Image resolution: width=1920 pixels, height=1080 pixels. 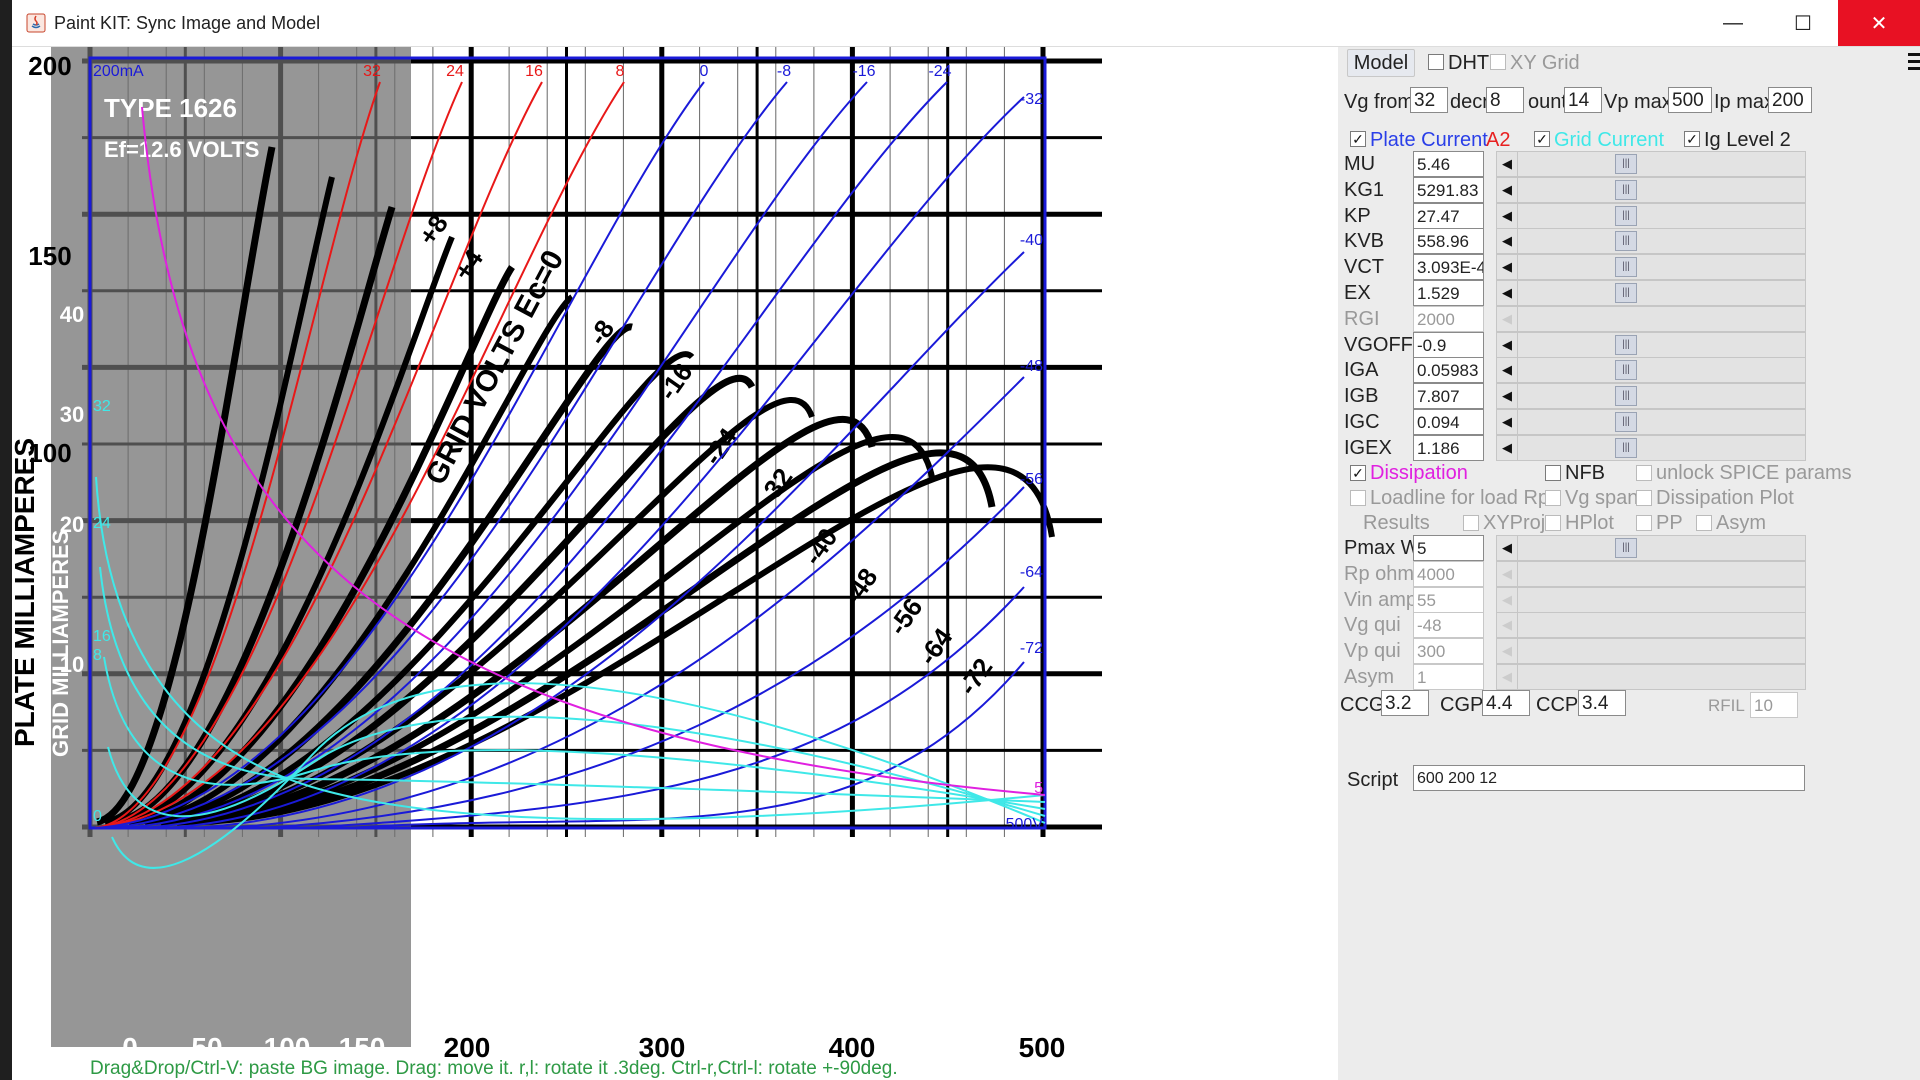 What do you see at coordinates (1879, 23) in the screenshot?
I see `close-button: ✕` at bounding box center [1879, 23].